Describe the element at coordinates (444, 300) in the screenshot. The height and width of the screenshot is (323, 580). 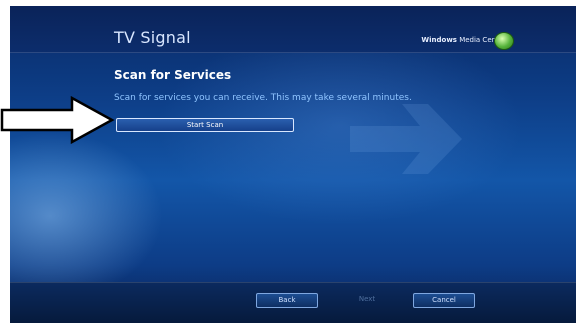
I see `cancel-button: Cancel` at that location.